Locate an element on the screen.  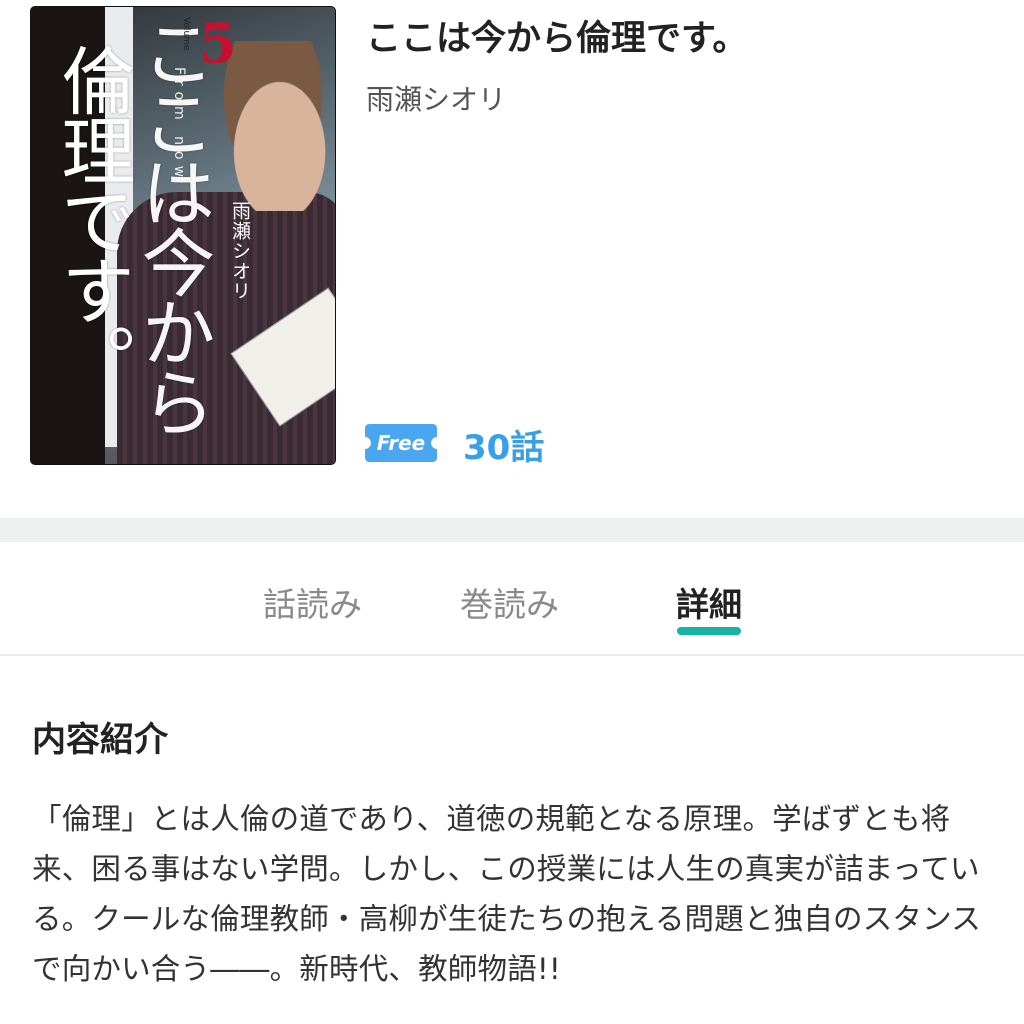
cover-volume-number: 5 is located at coordinates (218, 43).